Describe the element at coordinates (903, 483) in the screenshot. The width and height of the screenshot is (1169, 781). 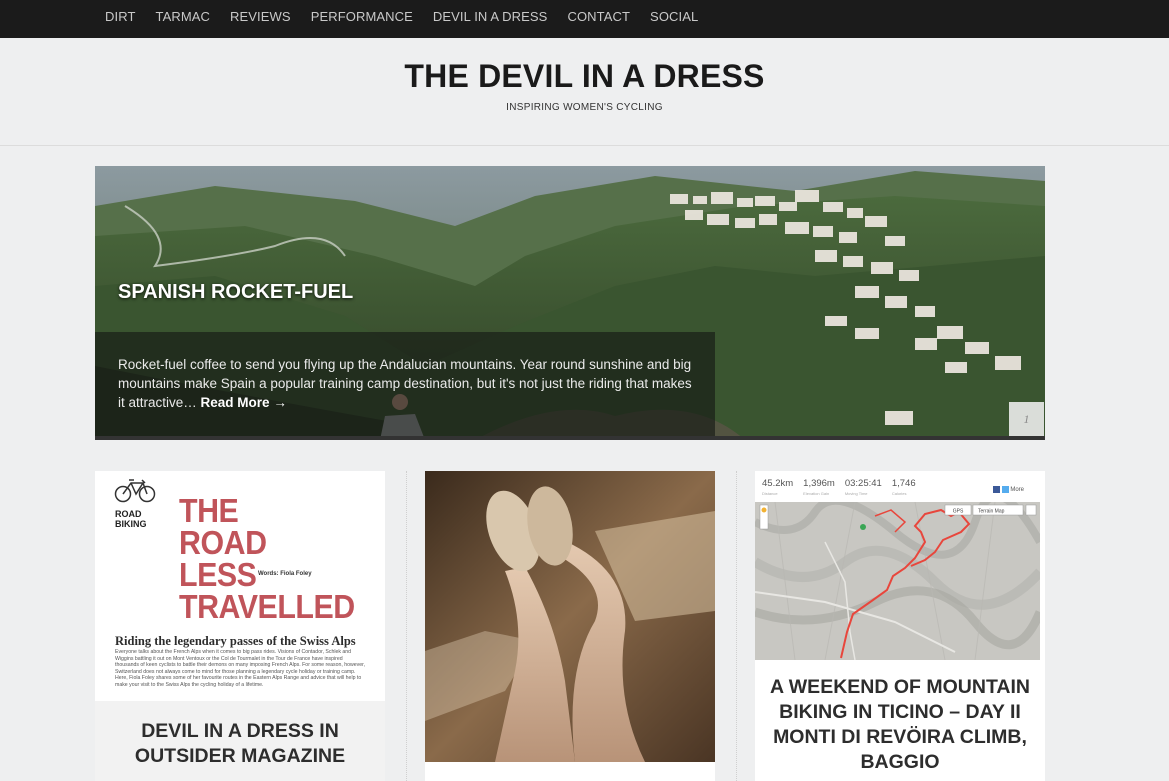
I see `stat-value: 1,746` at that location.